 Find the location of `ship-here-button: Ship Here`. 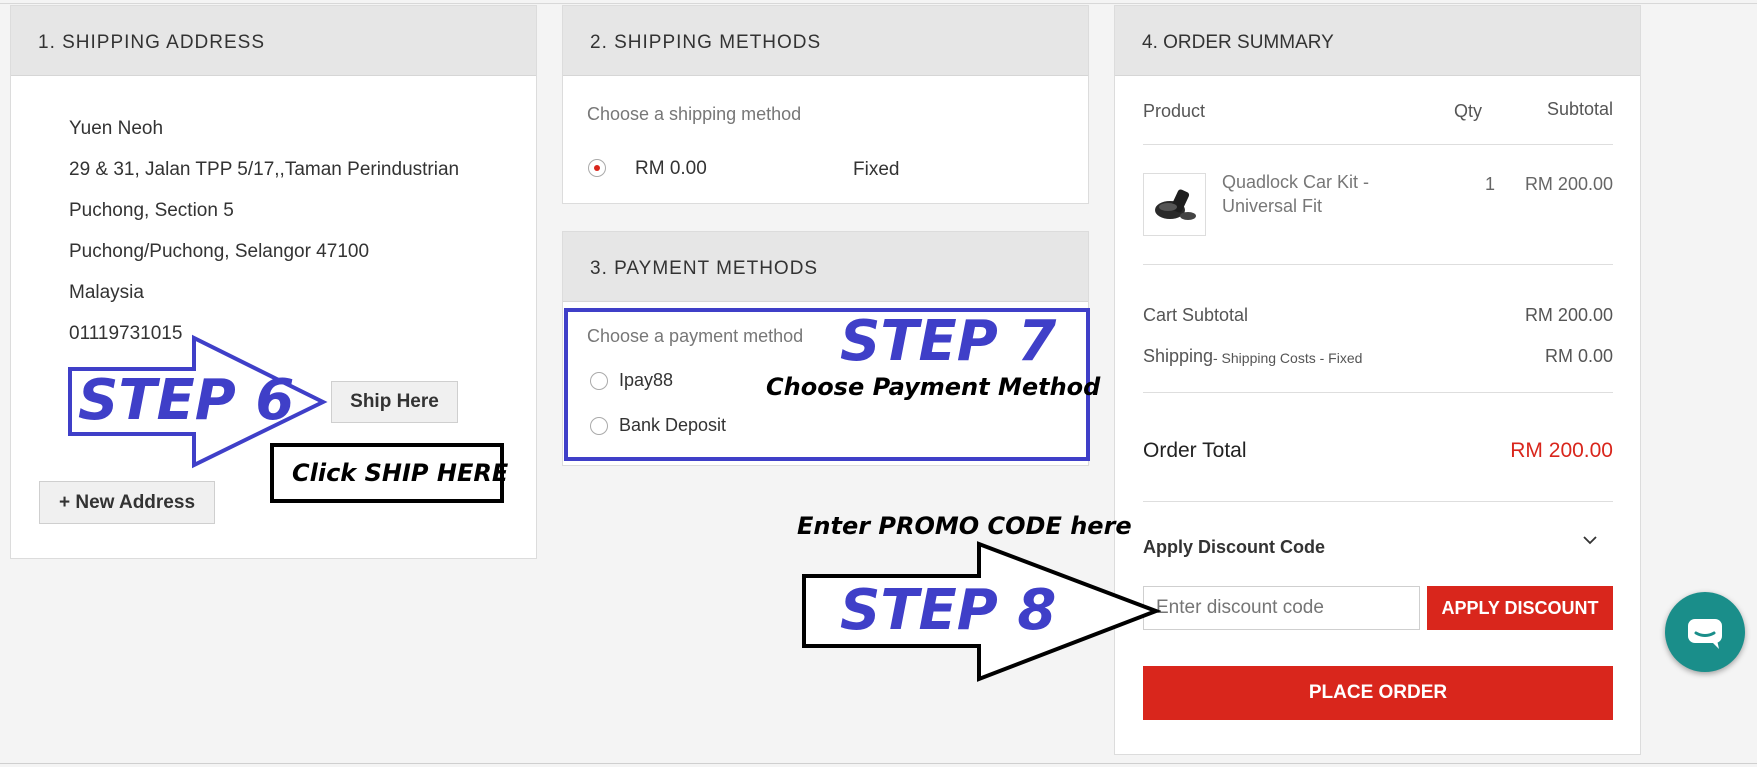

ship-here-button: Ship Here is located at coordinates (394, 402).